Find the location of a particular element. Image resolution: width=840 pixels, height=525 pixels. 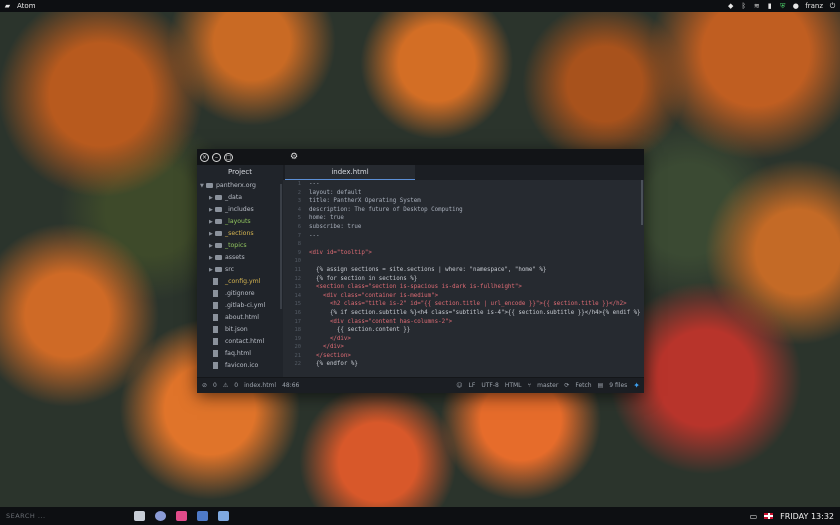

status-file: index.html is located at coordinates (260, 385).